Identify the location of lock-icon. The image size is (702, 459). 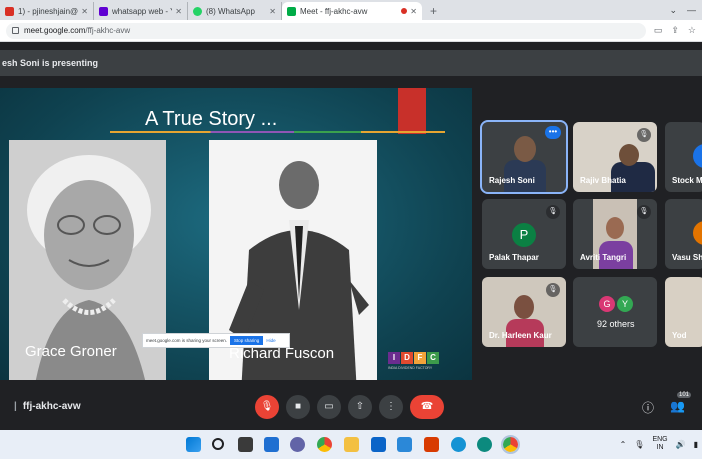
(15, 30).